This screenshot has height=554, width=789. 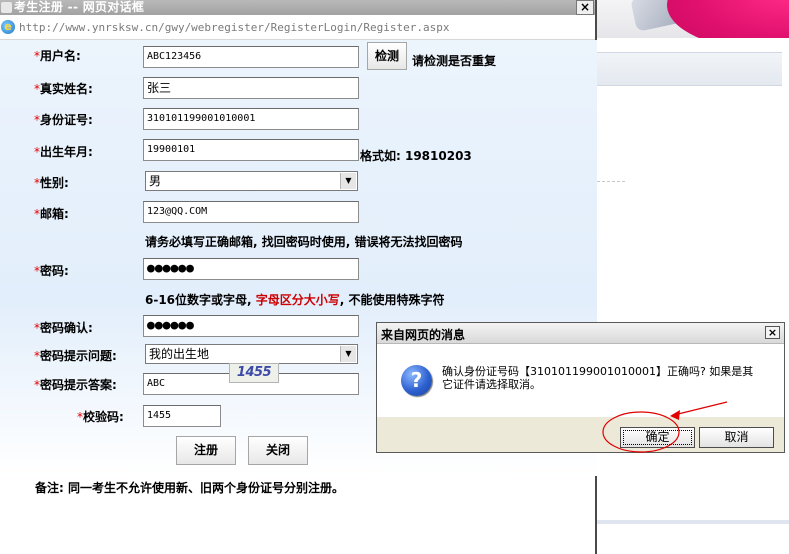 What do you see at coordinates (297, 300) in the screenshot?
I see `password-note-case: 字母区分大小写` at bounding box center [297, 300].